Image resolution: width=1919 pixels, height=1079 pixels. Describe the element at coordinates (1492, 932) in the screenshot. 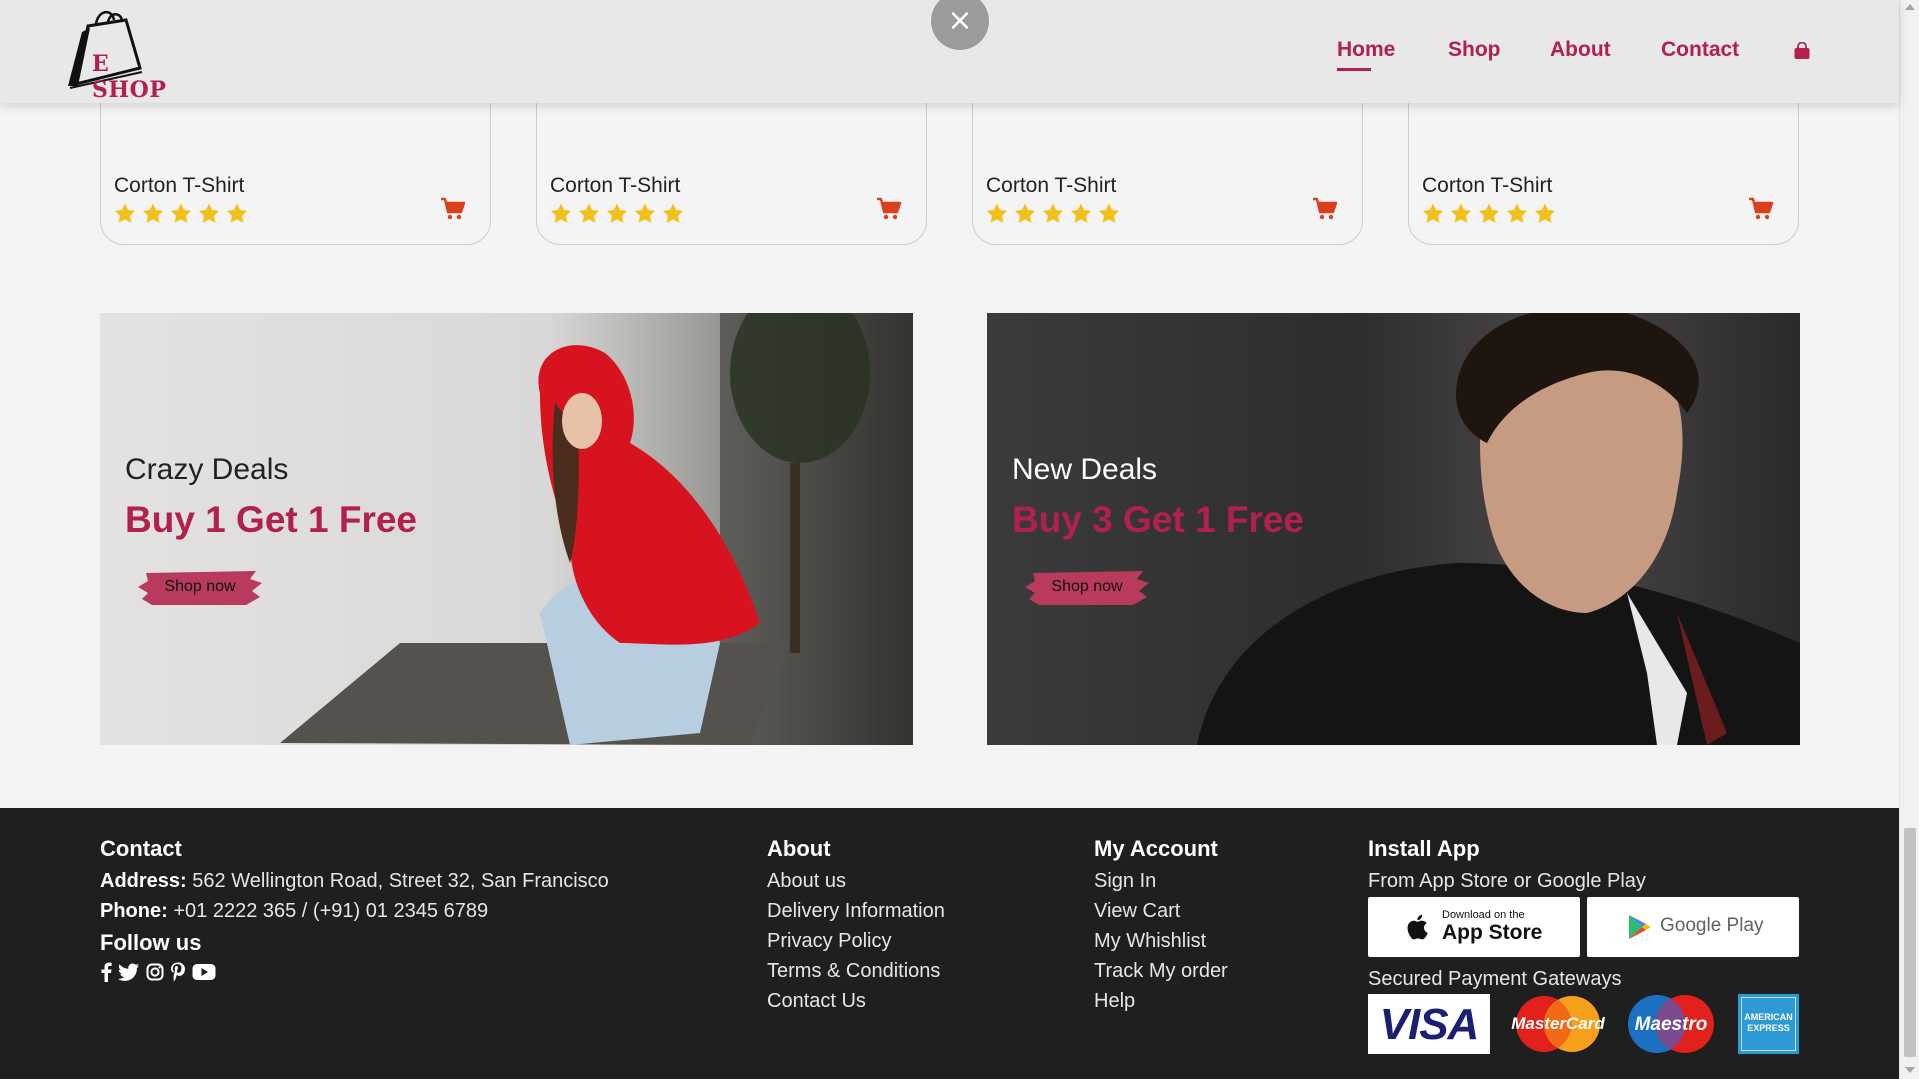

I see `app-store-text: App Store` at that location.